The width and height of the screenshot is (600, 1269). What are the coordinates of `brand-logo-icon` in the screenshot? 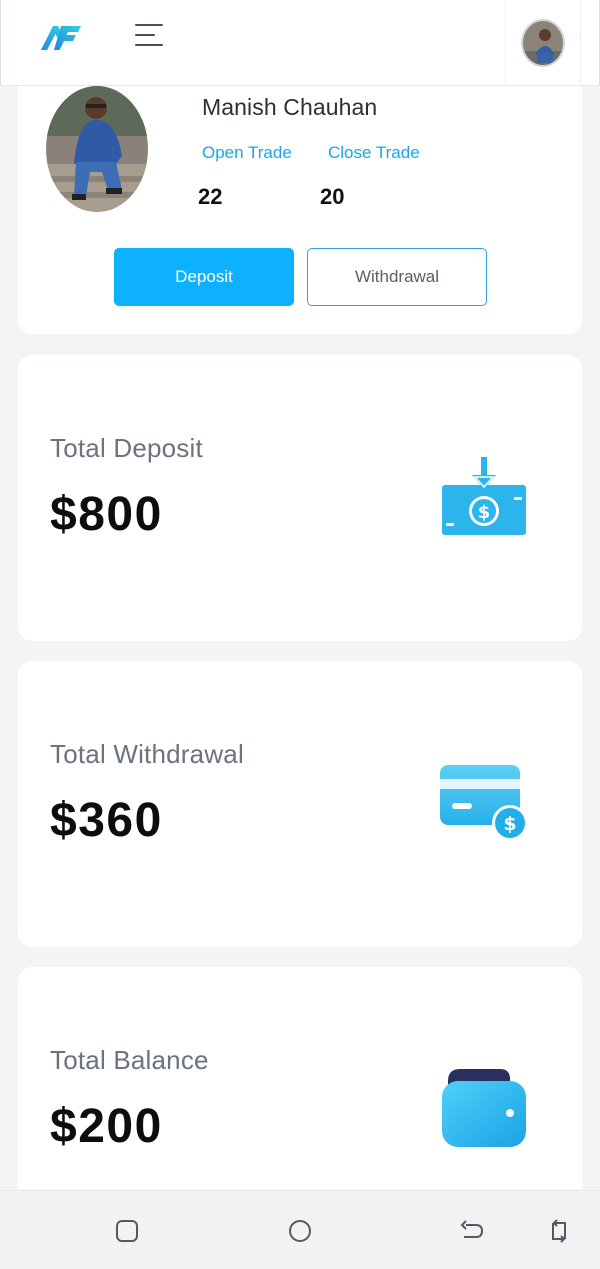 It's located at (61, 37).